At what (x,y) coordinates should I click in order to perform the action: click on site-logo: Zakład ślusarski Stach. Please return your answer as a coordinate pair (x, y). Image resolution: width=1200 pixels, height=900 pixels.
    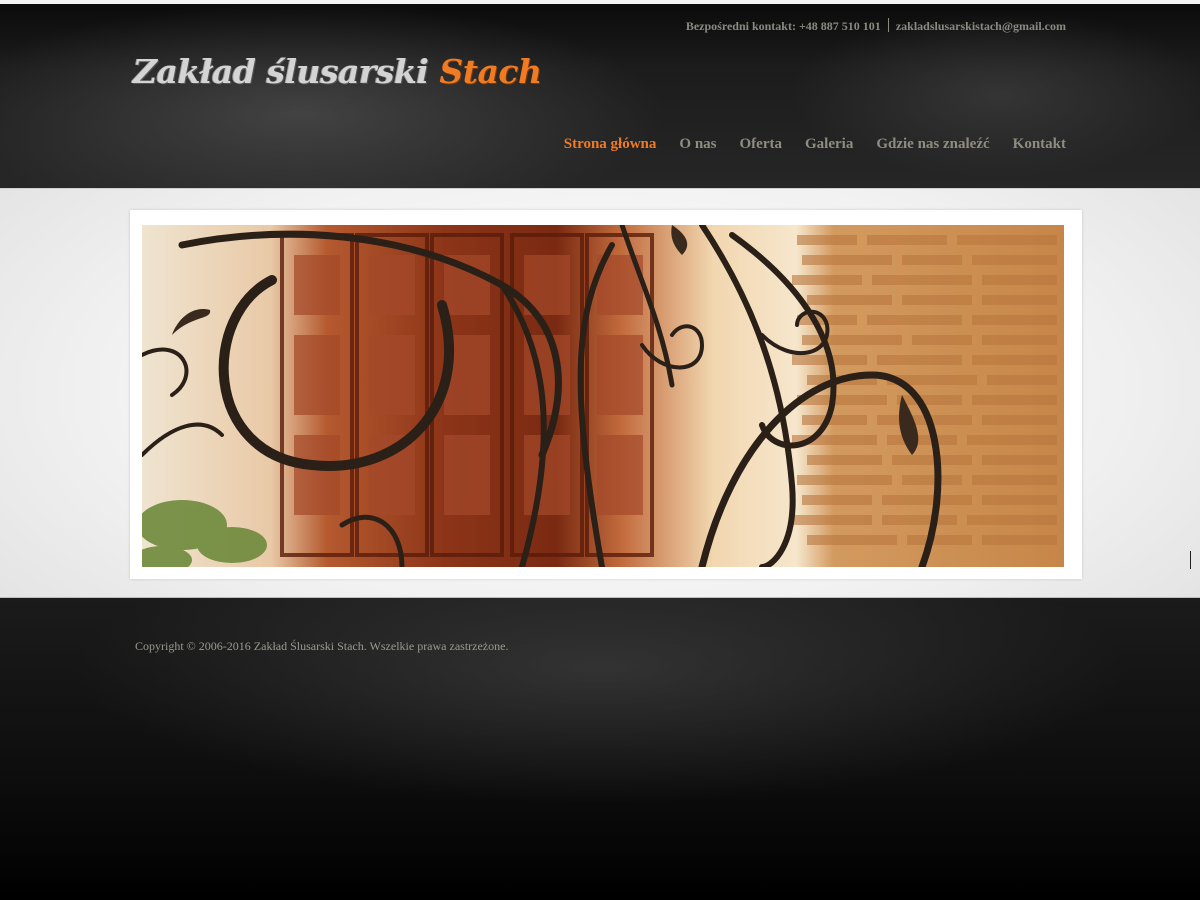
    Looking at the image, I should click on (337, 72).